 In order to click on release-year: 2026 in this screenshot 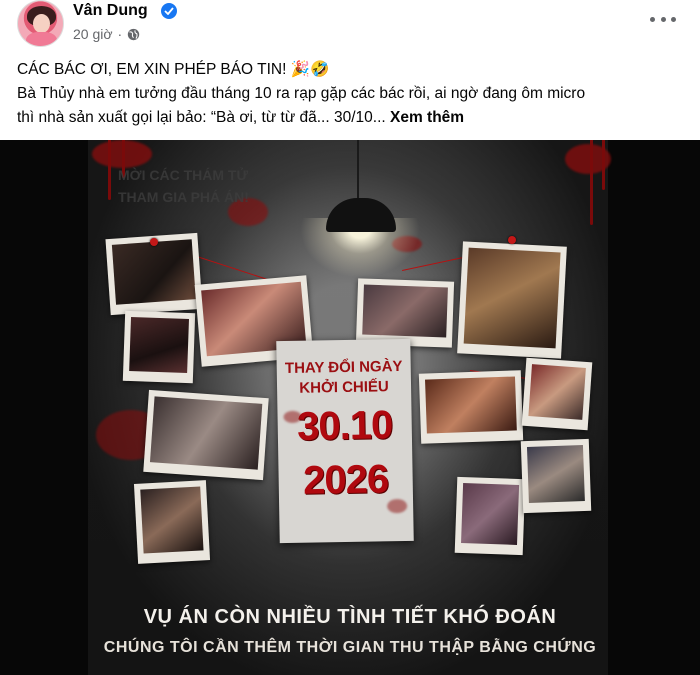, I will do `click(345, 480)`.